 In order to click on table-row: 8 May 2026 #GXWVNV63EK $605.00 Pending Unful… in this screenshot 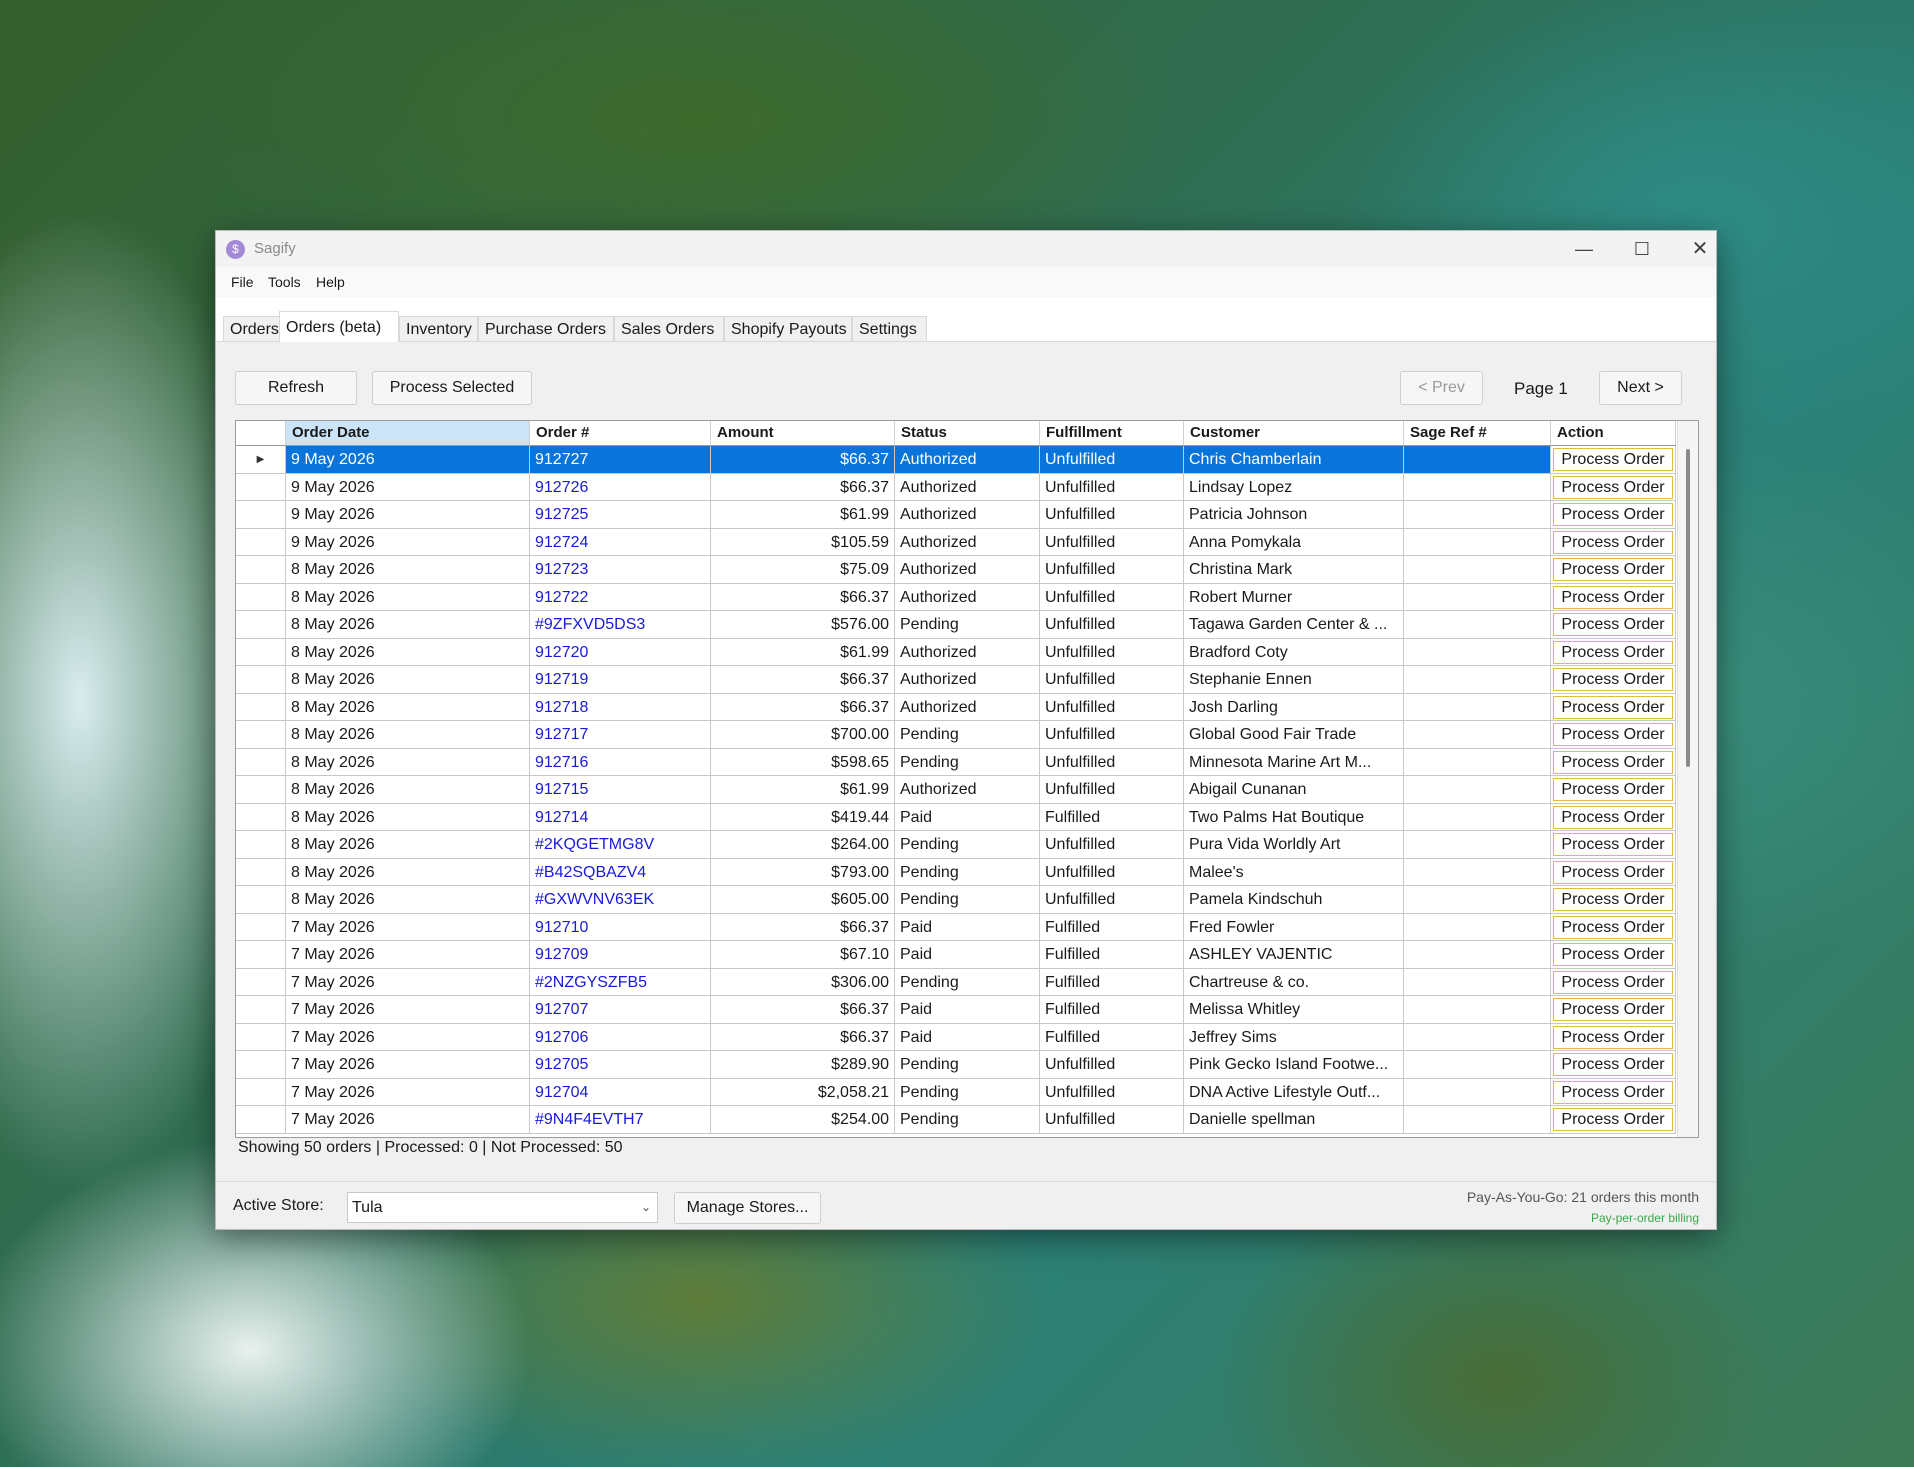, I will do `click(956, 900)`.